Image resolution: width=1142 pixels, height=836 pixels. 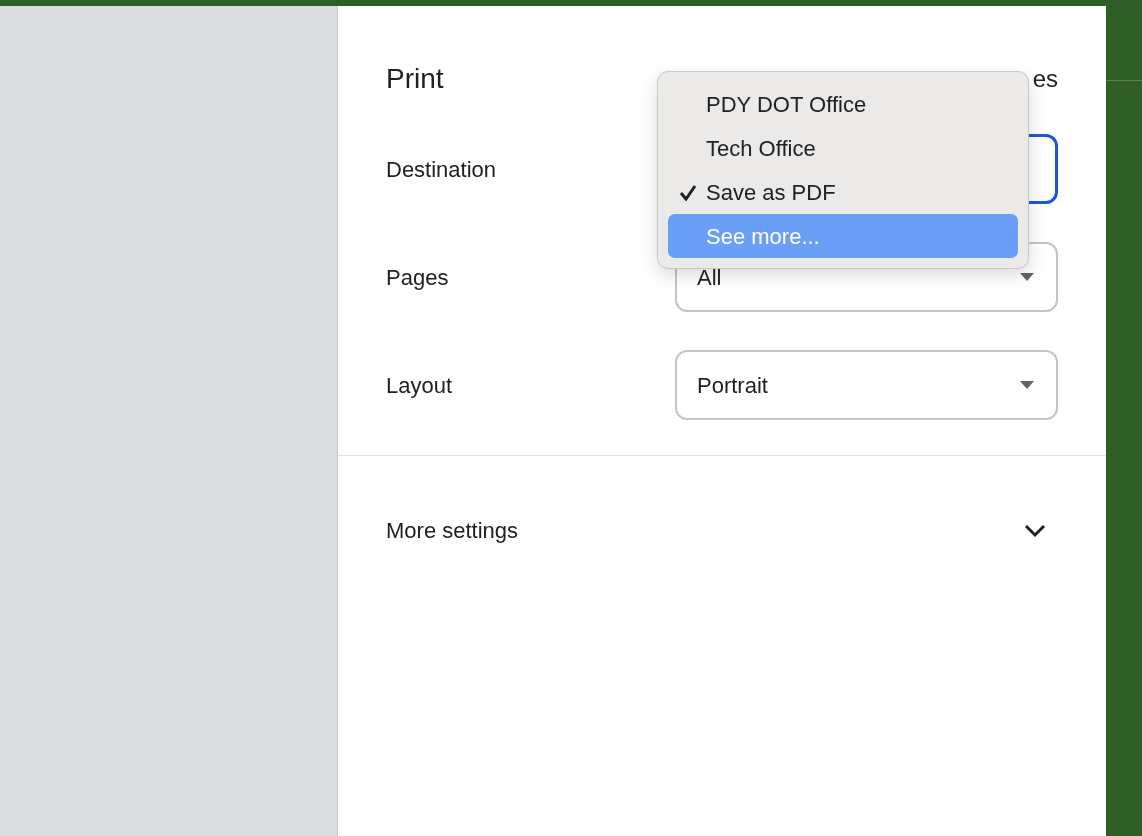 What do you see at coordinates (415, 79) in the screenshot?
I see `dialog-title: Print` at bounding box center [415, 79].